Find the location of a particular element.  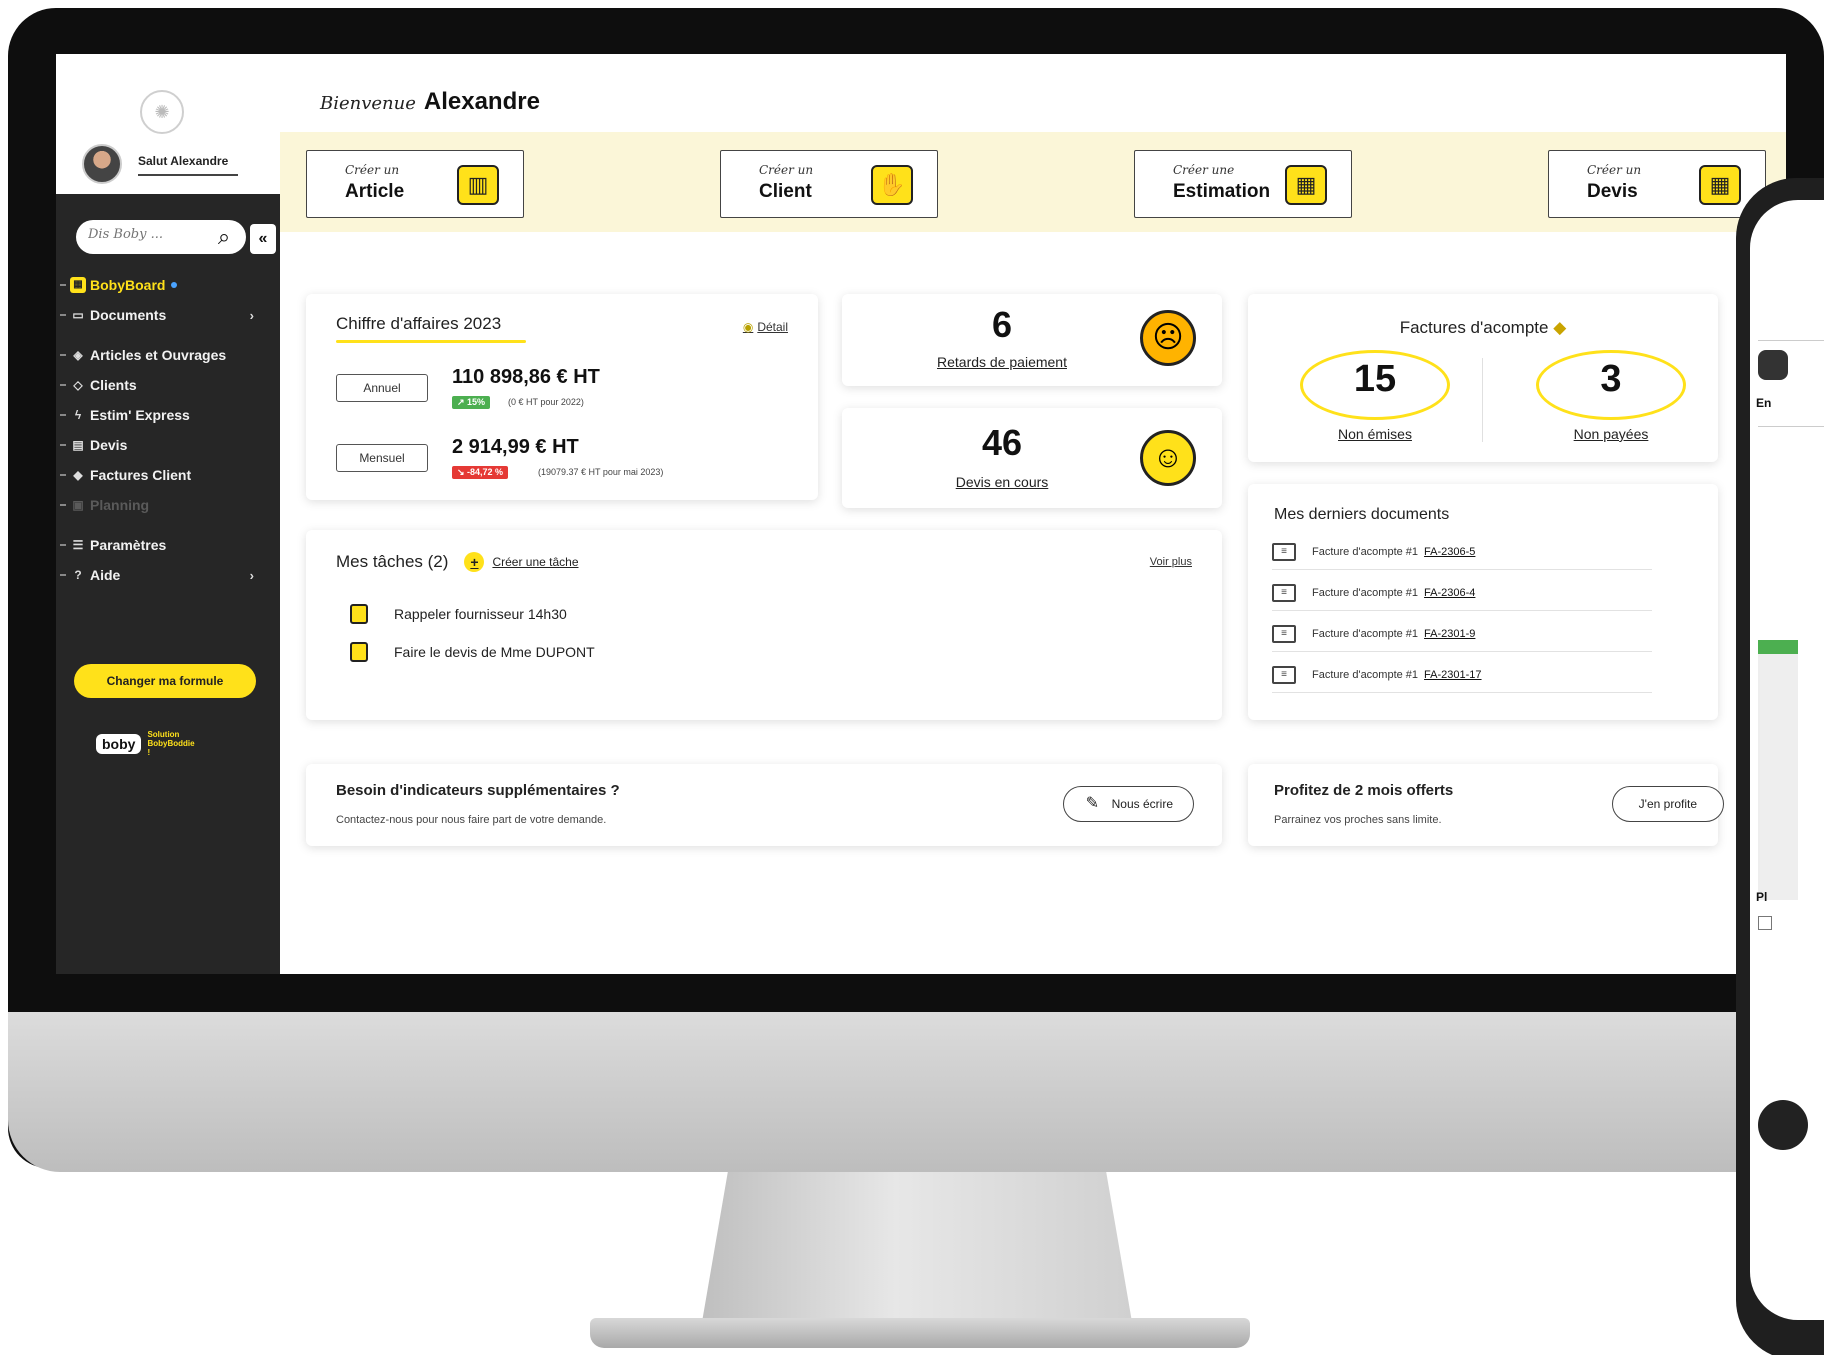

sidebar-item-factures: ◆ Factures Client is located at coordinates (168, 475).